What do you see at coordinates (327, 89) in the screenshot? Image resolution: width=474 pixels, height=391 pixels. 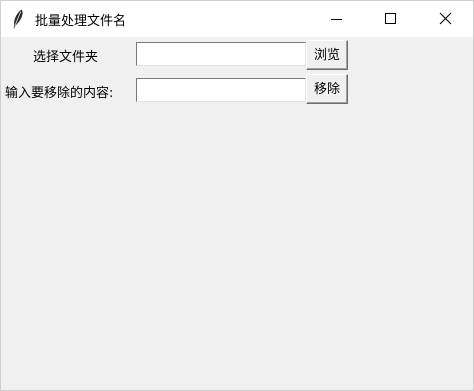 I see `remove-button: 移除` at bounding box center [327, 89].